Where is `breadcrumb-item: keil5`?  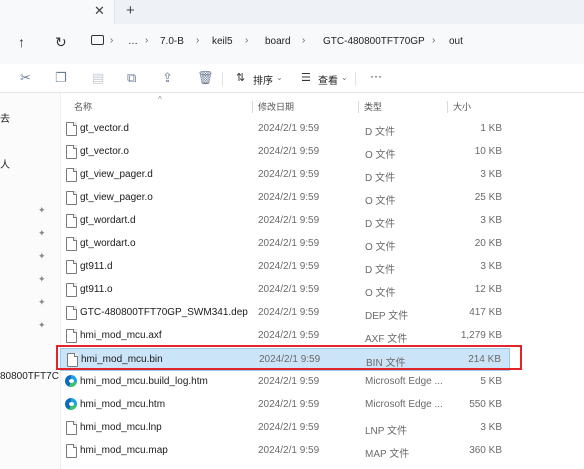 breadcrumb-item: keil5 is located at coordinates (222, 41).